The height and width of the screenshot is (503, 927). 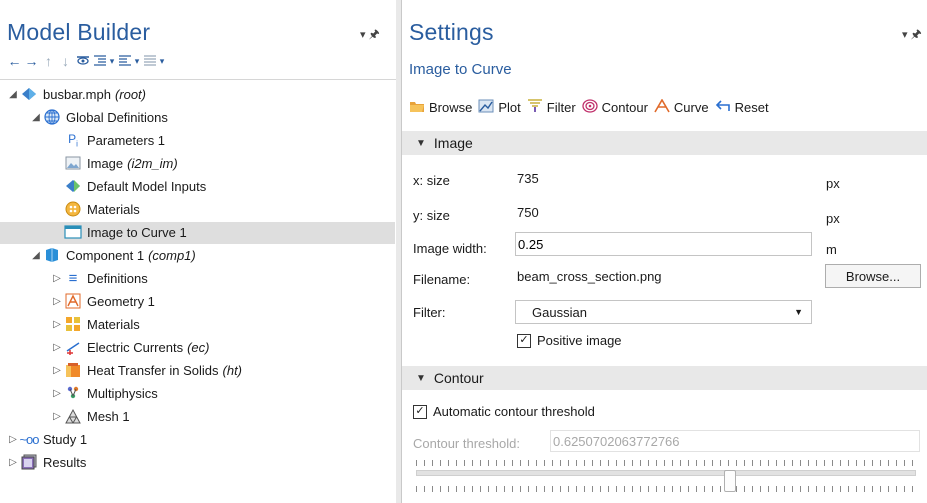 I want to click on image-width-input, so click(x=663, y=244).